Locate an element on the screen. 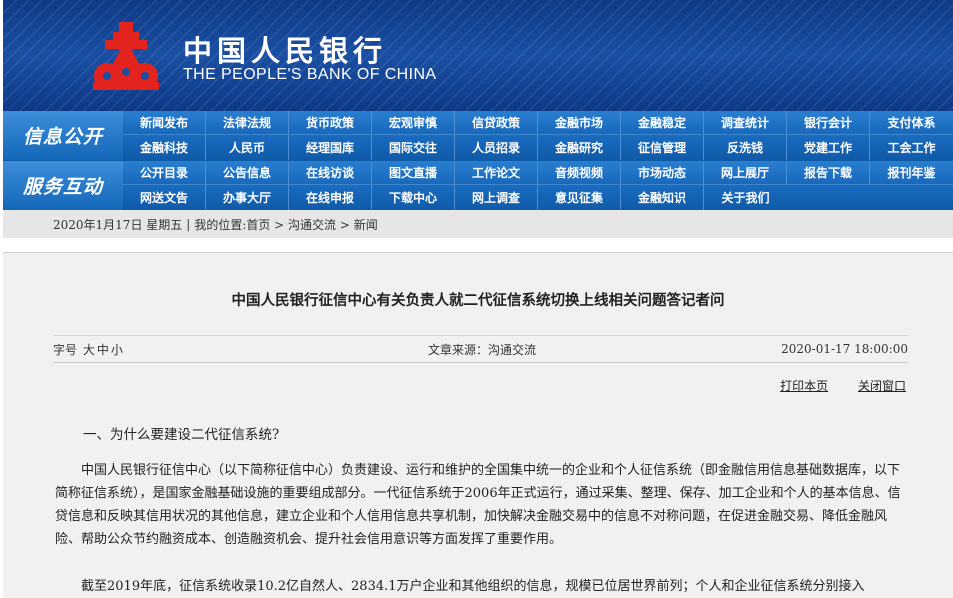  nav-service-item: 网送文告 is located at coordinates (164, 197).